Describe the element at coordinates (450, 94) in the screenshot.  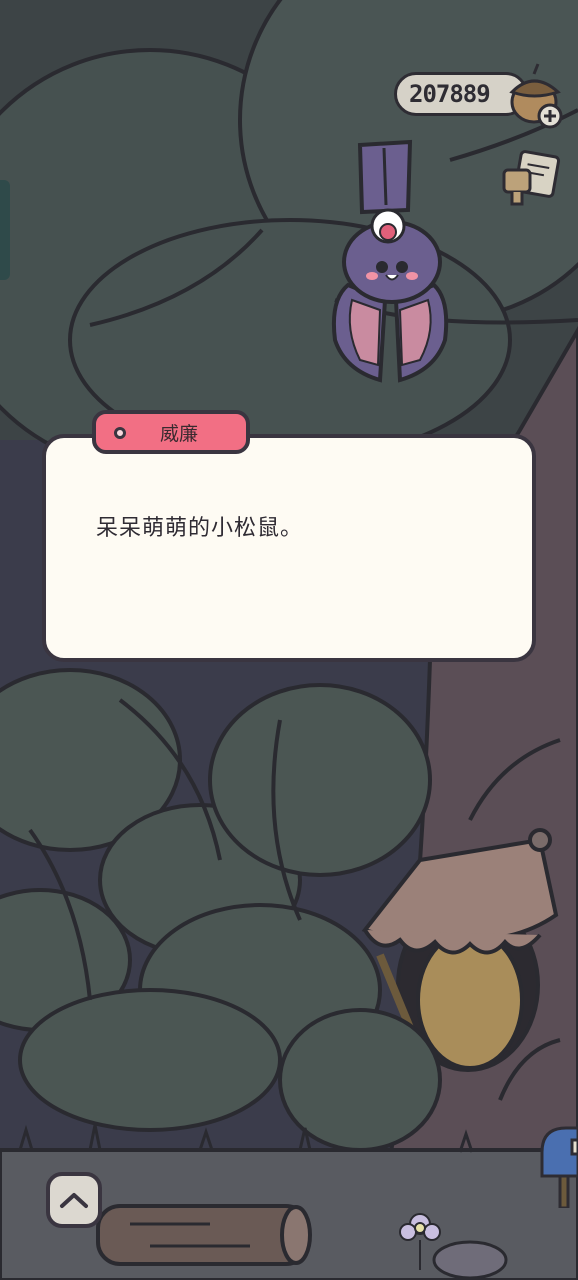
I see `acorn-count: 207889` at that location.